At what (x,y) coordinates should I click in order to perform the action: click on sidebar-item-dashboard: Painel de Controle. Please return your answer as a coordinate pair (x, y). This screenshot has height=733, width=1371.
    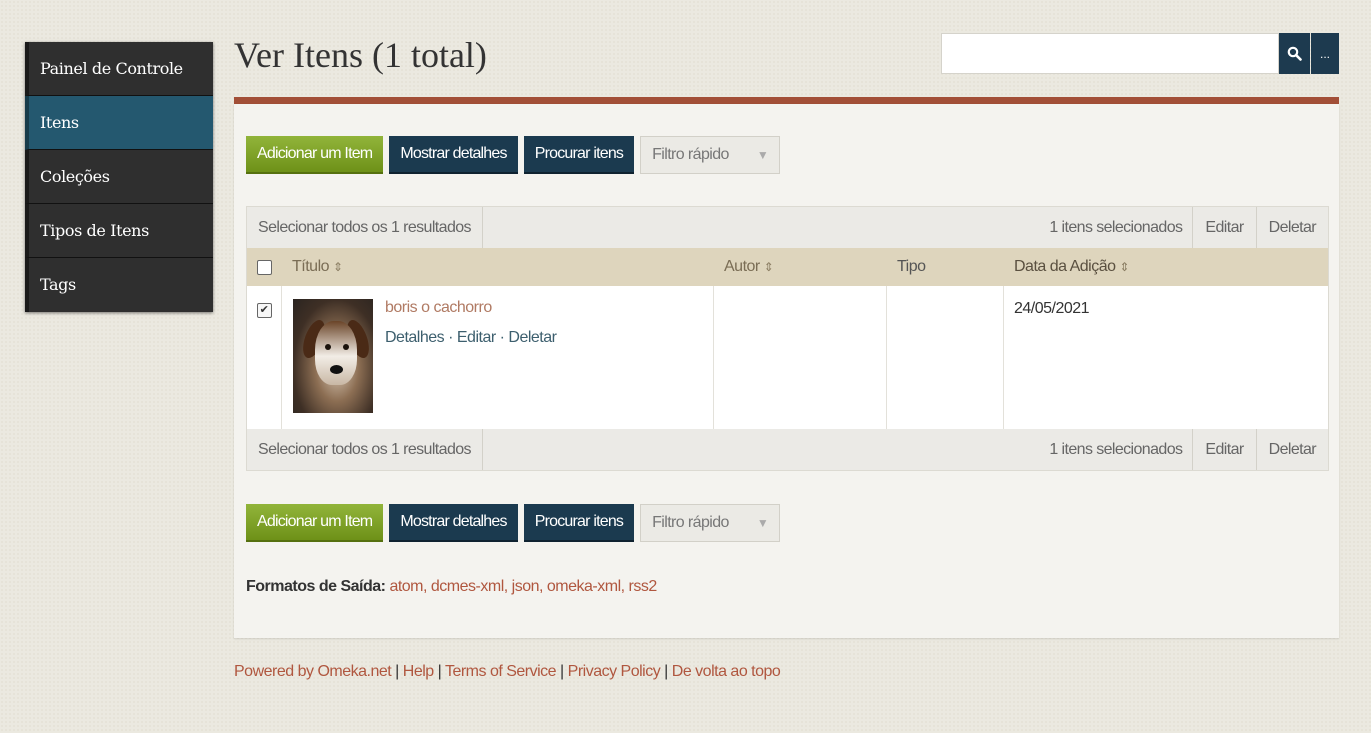
    Looking at the image, I should click on (119, 69).